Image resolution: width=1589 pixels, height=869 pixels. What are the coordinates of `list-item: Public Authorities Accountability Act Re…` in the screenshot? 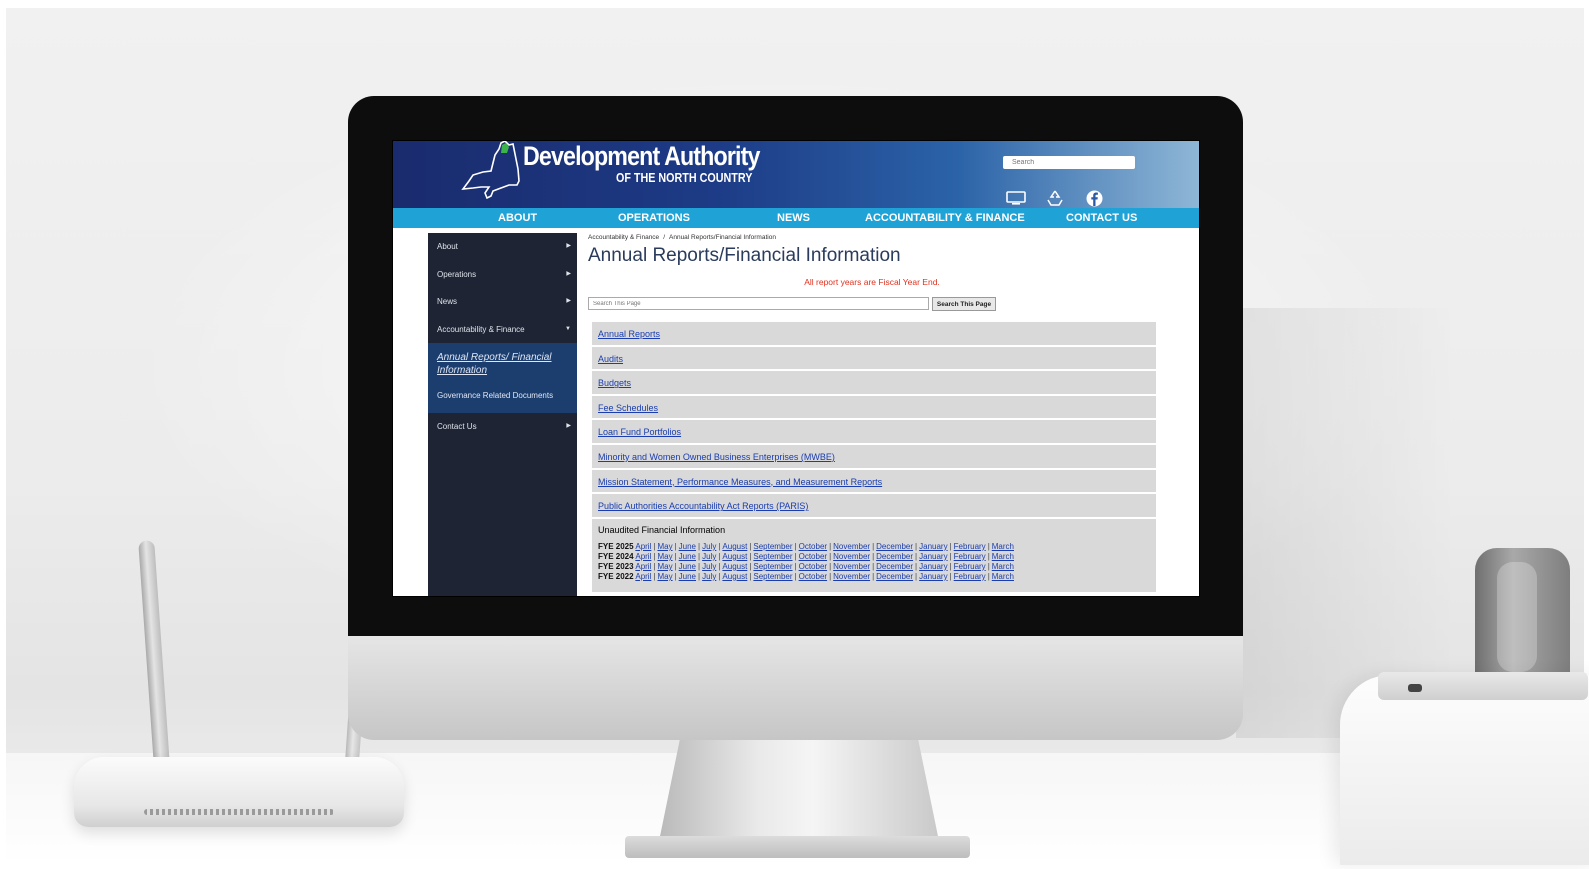 It's located at (874, 506).